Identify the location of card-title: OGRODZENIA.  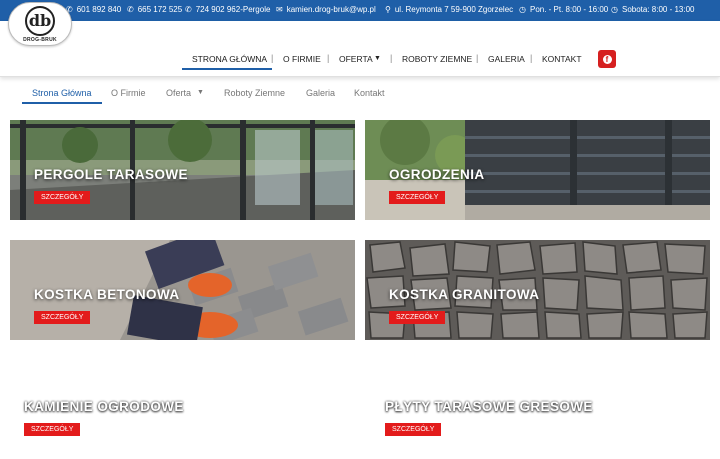
(437, 174).